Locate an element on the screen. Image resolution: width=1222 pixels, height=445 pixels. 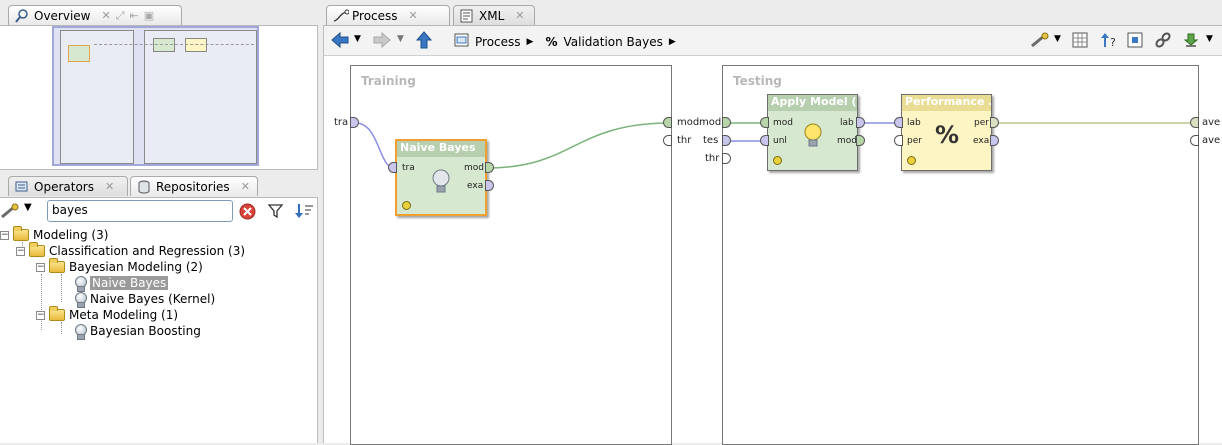
overview-op-perf is located at coordinates (196, 45).